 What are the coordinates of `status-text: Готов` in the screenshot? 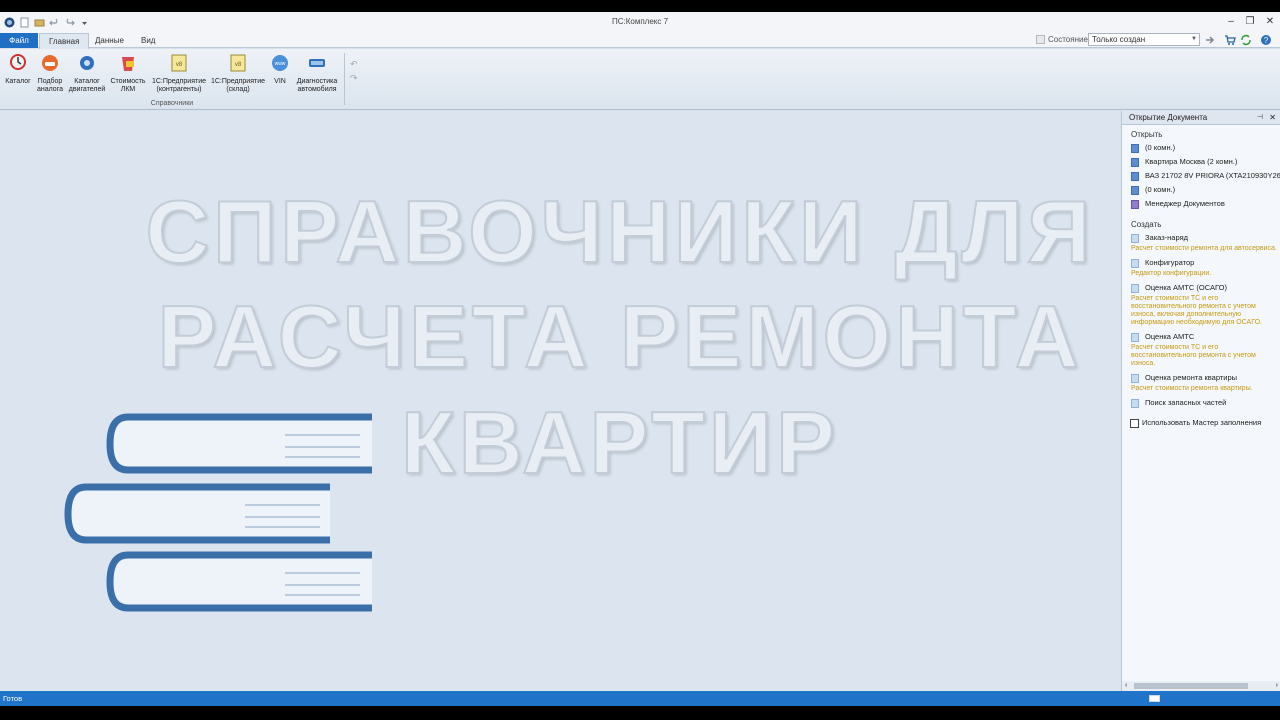 It's located at (13, 698).